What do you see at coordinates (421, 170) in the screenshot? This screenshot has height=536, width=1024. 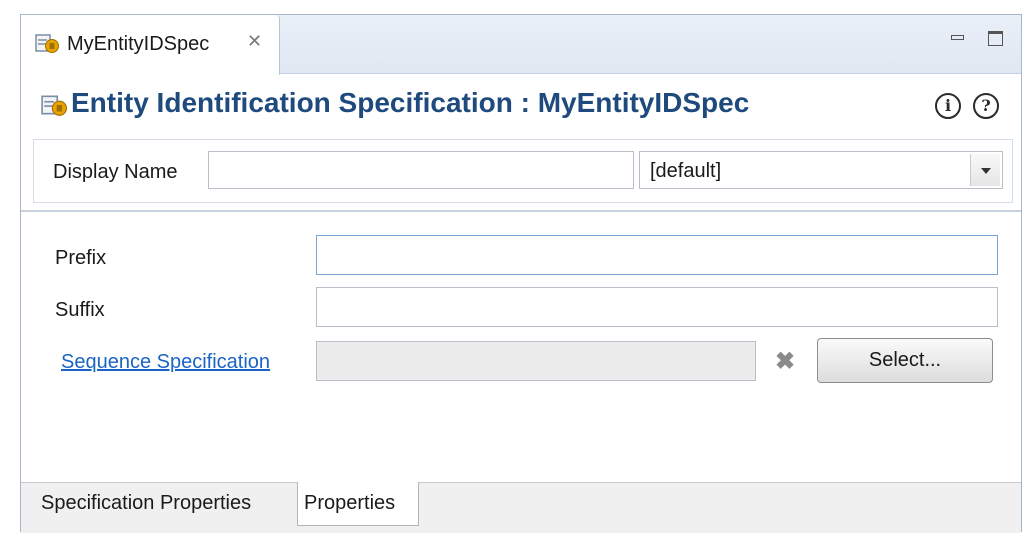 I see `display-name-input` at bounding box center [421, 170].